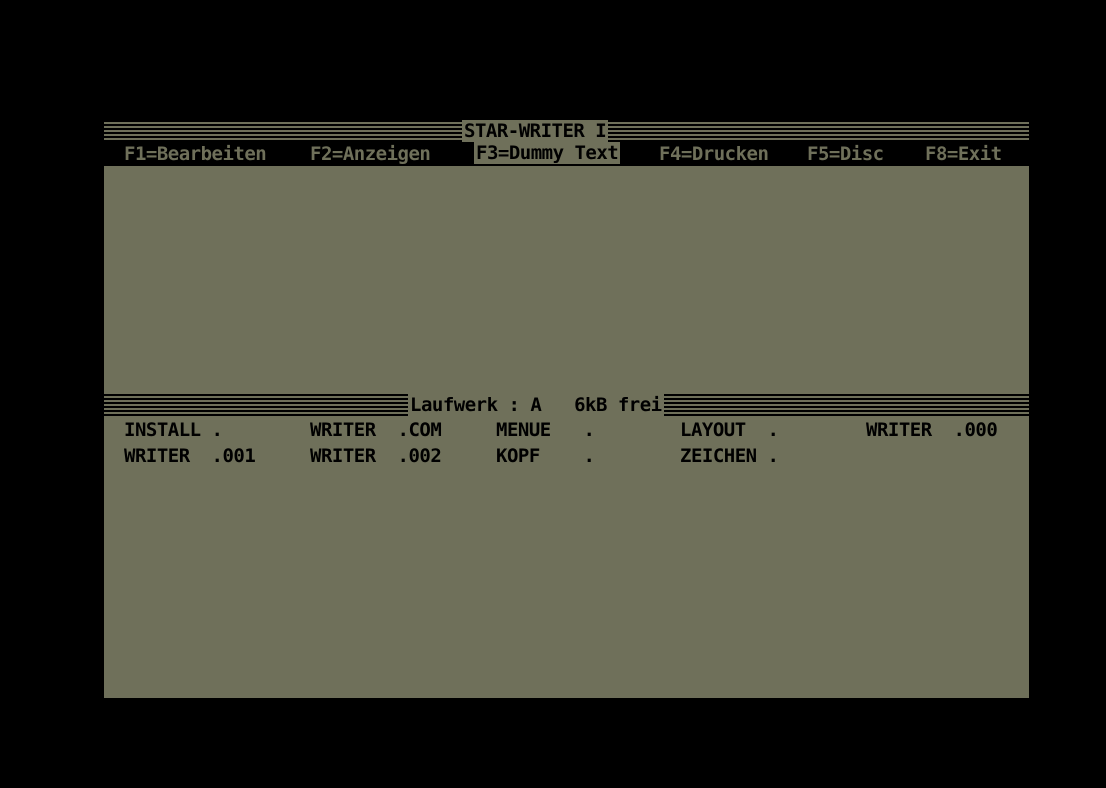 The image size is (1106, 788). I want to click on drive-status: Laufwerk : A 6kB frei, so click(536, 405).